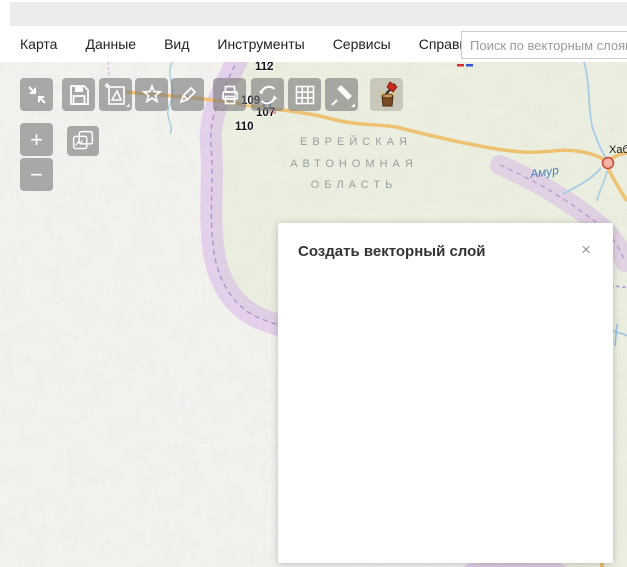  What do you see at coordinates (392, 251) in the screenshot?
I see `dialog-title: Создать векторный слой` at bounding box center [392, 251].